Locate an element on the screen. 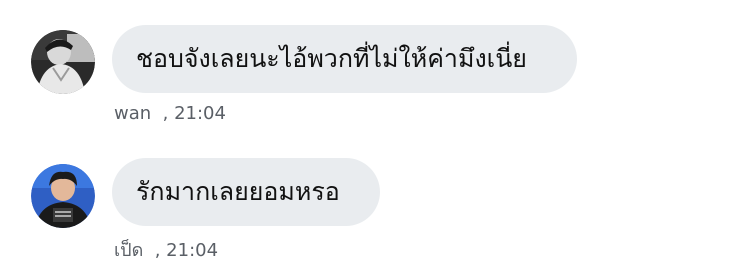  message-text: รักมากเลยยอมหรอ is located at coordinates (238, 191).